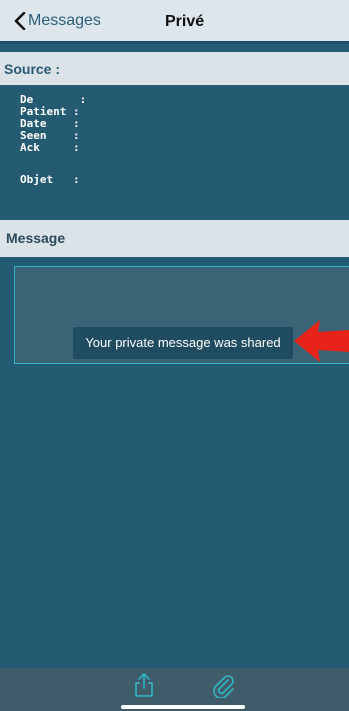 This screenshot has width=349, height=711. What do you see at coordinates (20, 21) in the screenshot?
I see `chevron-left-icon` at bounding box center [20, 21].